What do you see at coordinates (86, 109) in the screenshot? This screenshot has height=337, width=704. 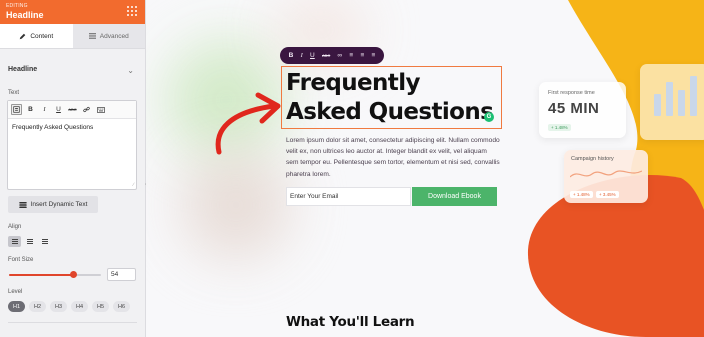 I see `link-icon` at bounding box center [86, 109].